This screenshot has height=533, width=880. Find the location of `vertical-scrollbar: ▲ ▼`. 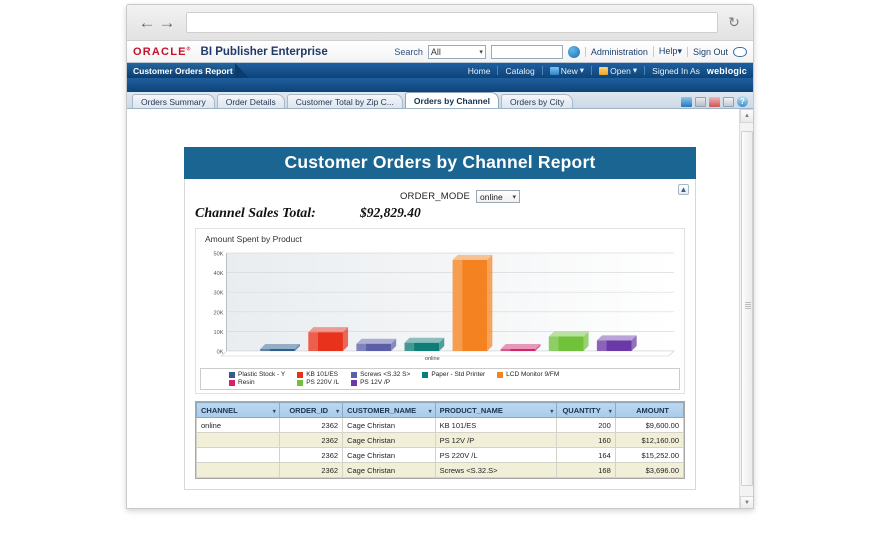

vertical-scrollbar: ▲ ▼ is located at coordinates (746, 308).